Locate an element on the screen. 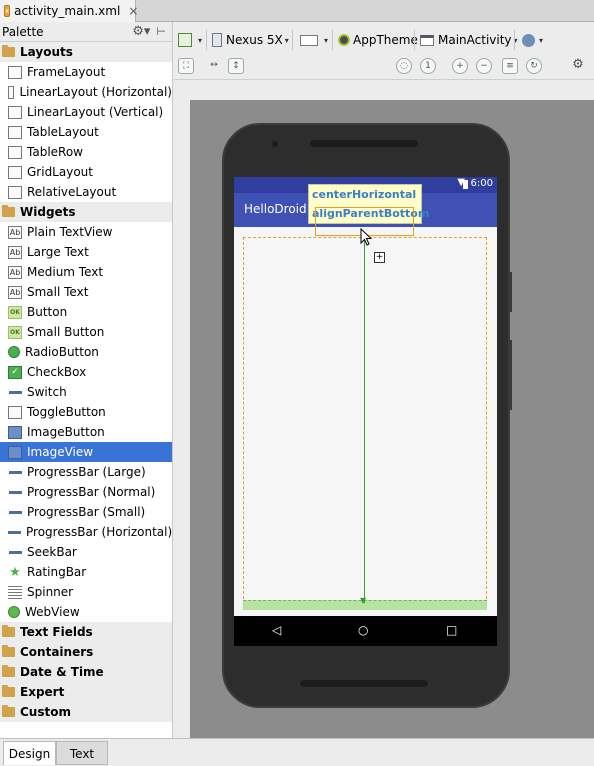 The image size is (594, 766). palette-group-layouts: Layouts is located at coordinates (86, 52).